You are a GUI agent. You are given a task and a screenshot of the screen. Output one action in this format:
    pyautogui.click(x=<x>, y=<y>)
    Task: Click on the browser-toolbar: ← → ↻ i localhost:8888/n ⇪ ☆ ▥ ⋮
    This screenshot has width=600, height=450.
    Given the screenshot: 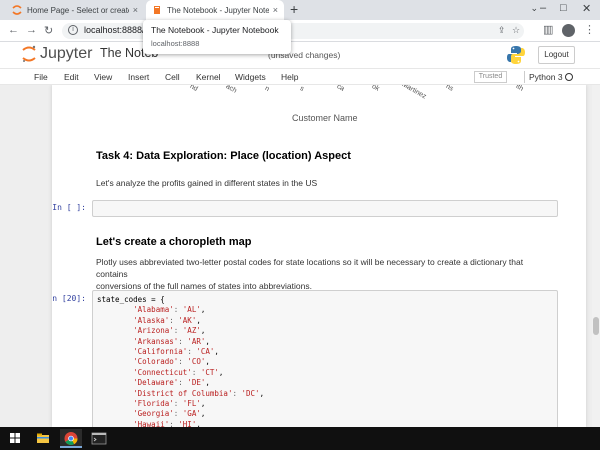 What is the action you would take?
    pyautogui.click(x=300, y=31)
    